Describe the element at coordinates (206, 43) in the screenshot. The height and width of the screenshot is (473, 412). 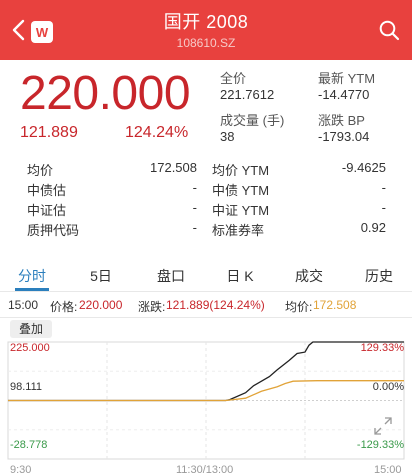
I see `bond-code: 108610.SZ` at that location.